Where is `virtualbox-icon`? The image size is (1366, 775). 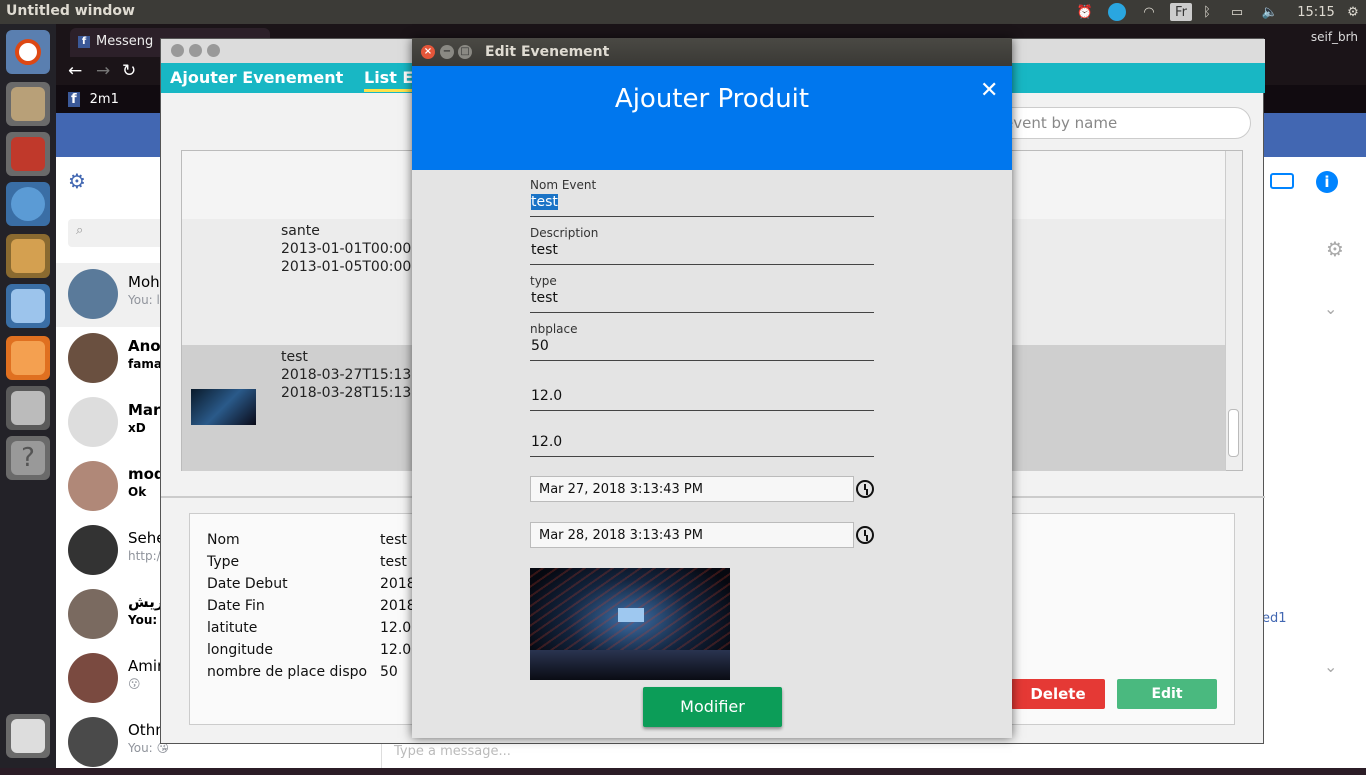 virtualbox-icon is located at coordinates (28, 306).